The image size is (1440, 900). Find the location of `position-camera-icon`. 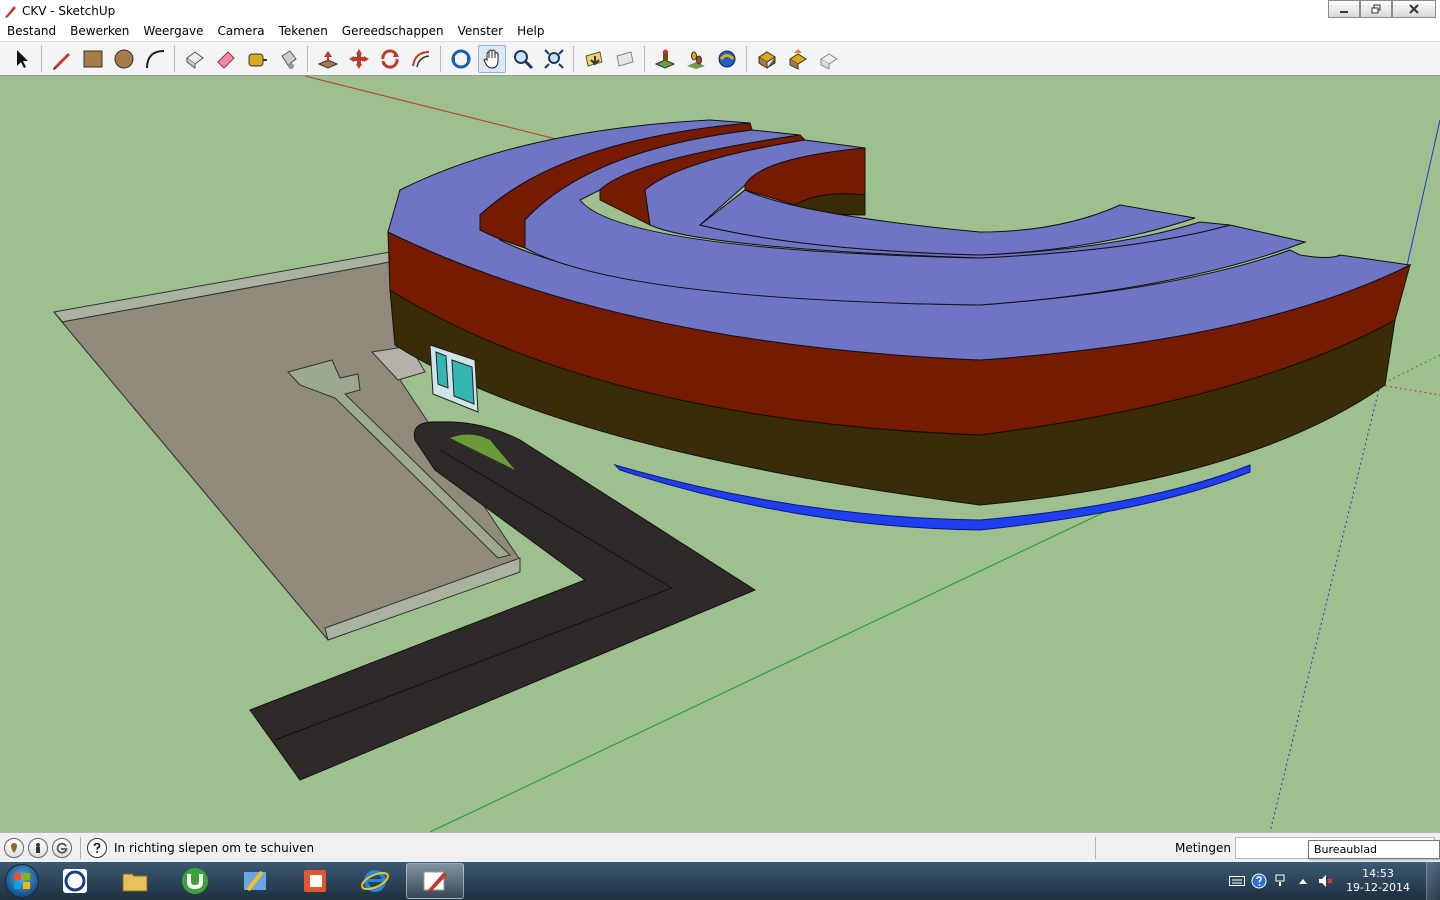

position-camera-icon is located at coordinates (664, 59).